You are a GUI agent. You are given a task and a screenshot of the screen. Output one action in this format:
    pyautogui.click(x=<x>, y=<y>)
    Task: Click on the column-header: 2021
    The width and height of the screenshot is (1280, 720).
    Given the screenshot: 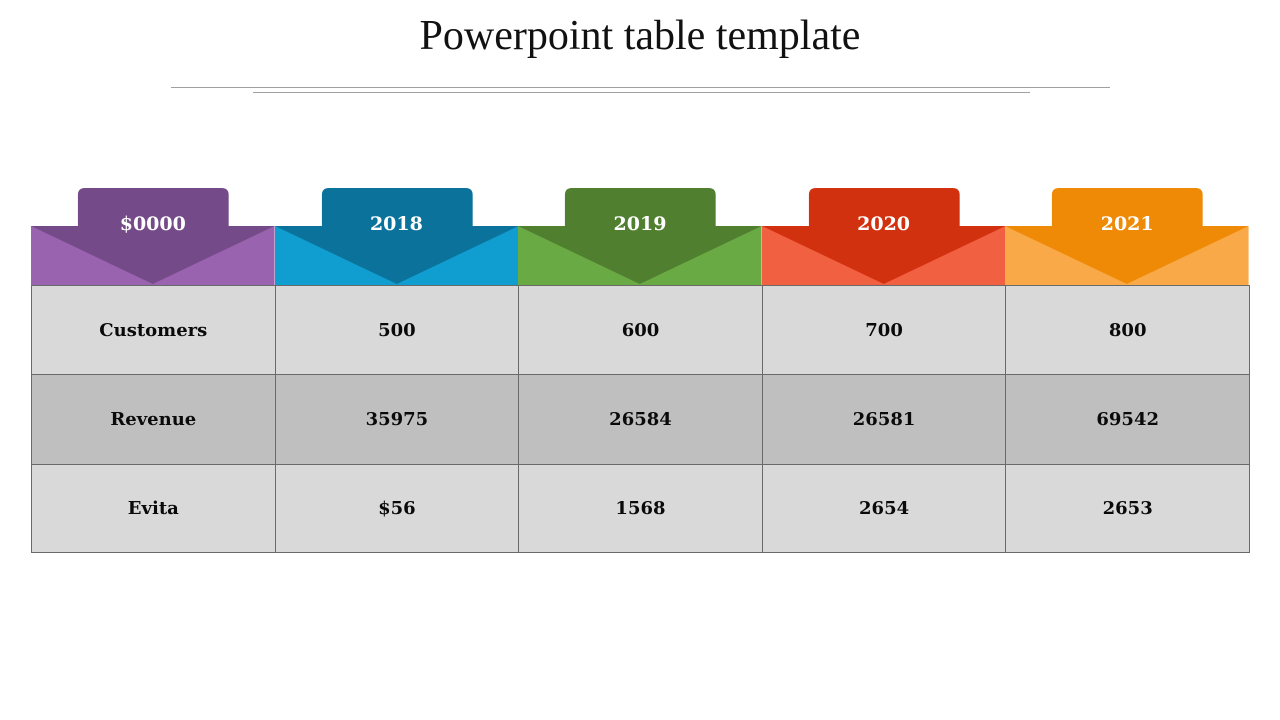 What is the action you would take?
    pyautogui.click(x=1127, y=236)
    